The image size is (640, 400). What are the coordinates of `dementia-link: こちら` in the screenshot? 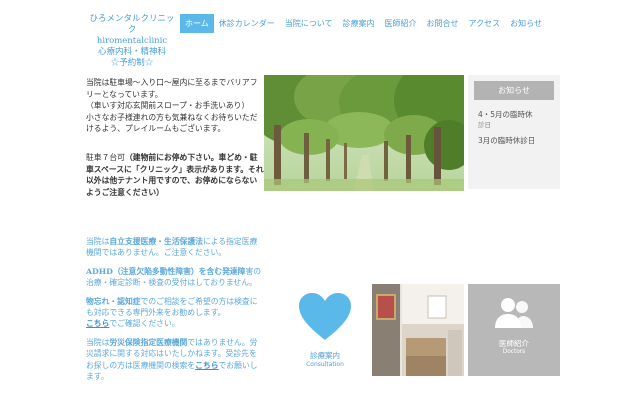 It's located at (97, 323).